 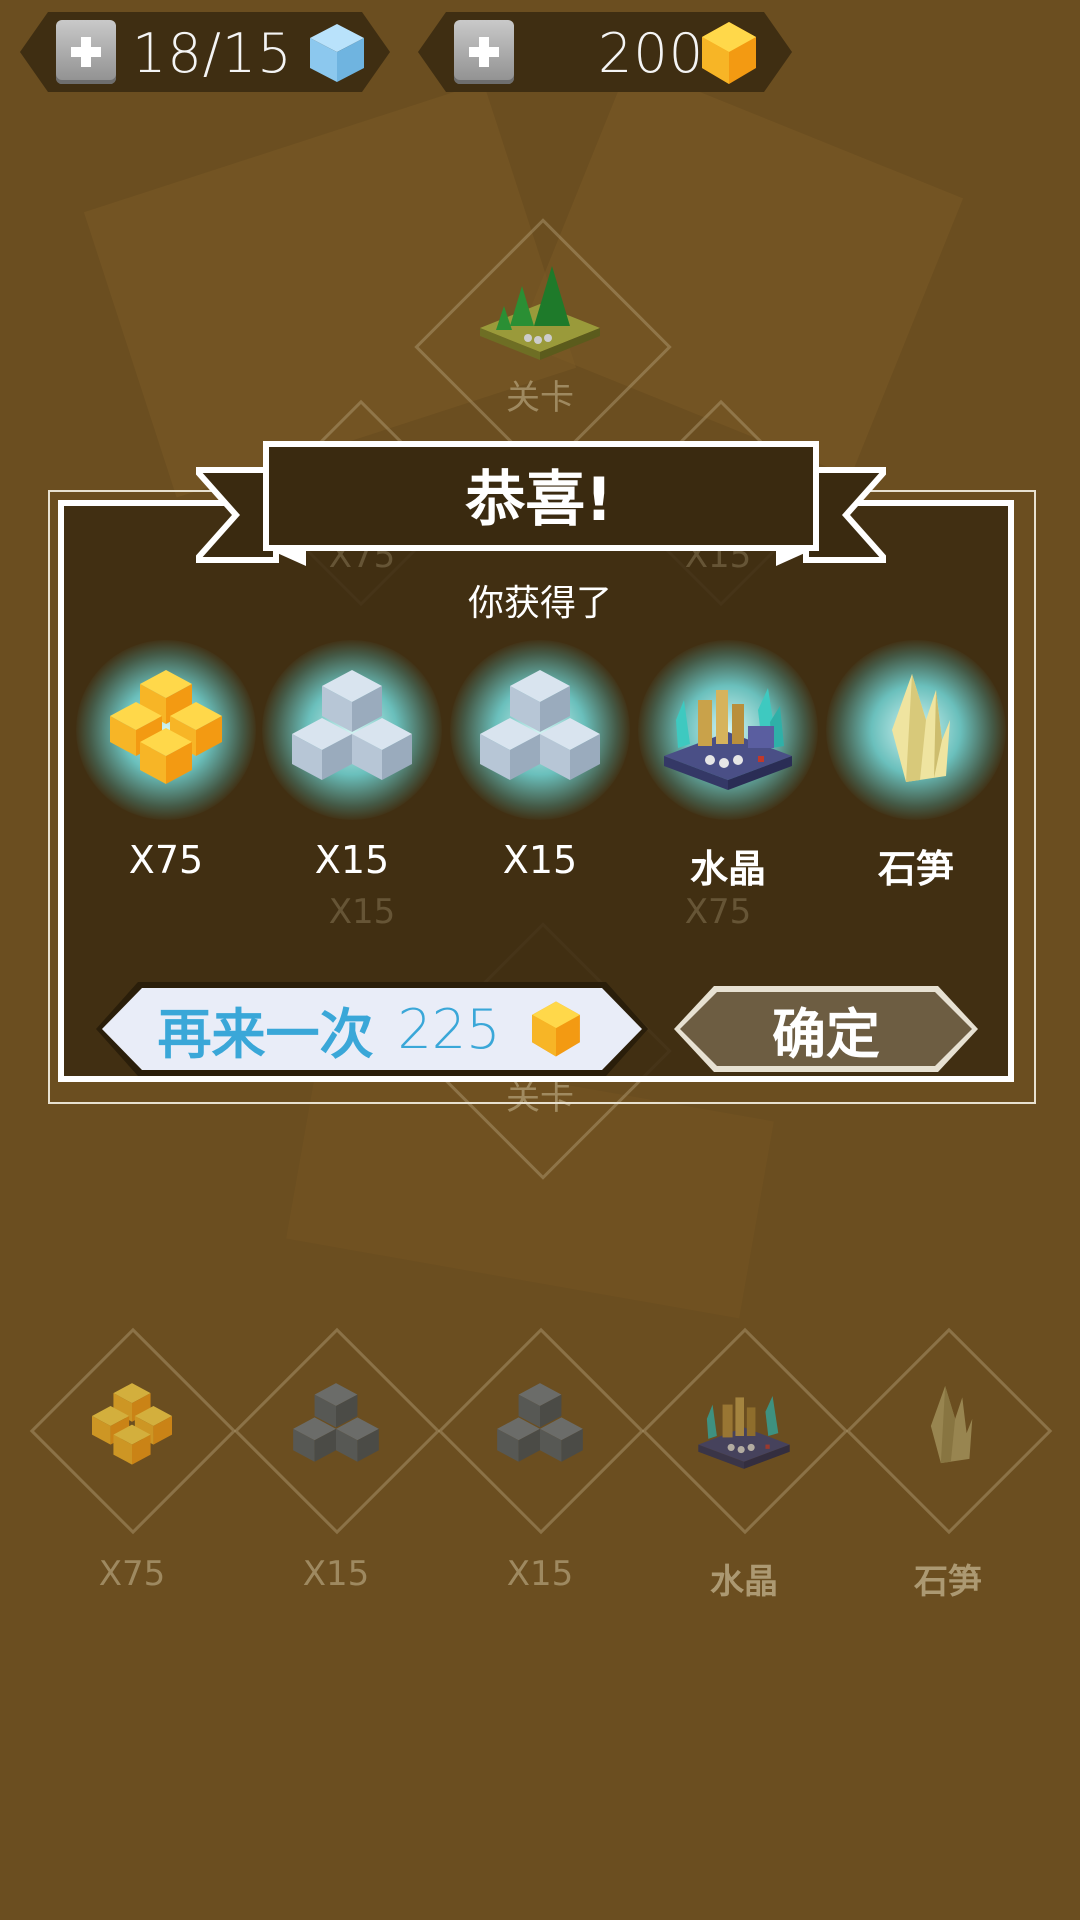 I want to click on energy-counter: 18/15, so click(x=205, y=52).